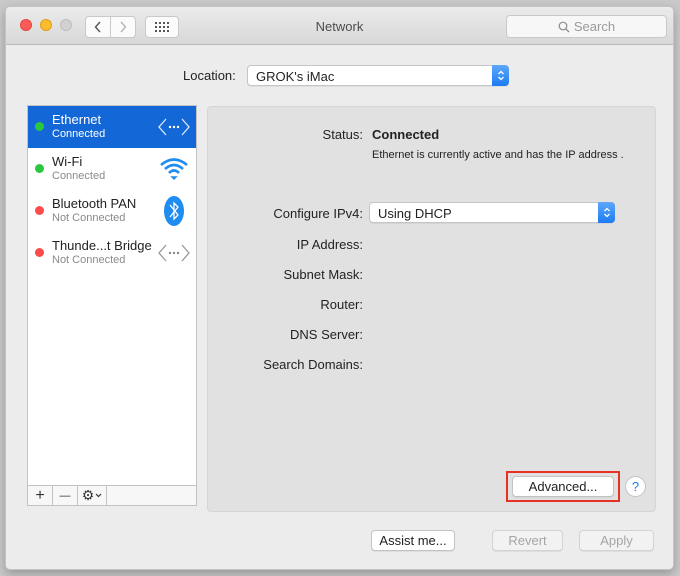  Describe the element at coordinates (174, 127) in the screenshot. I see `ethernet-icon` at that location.